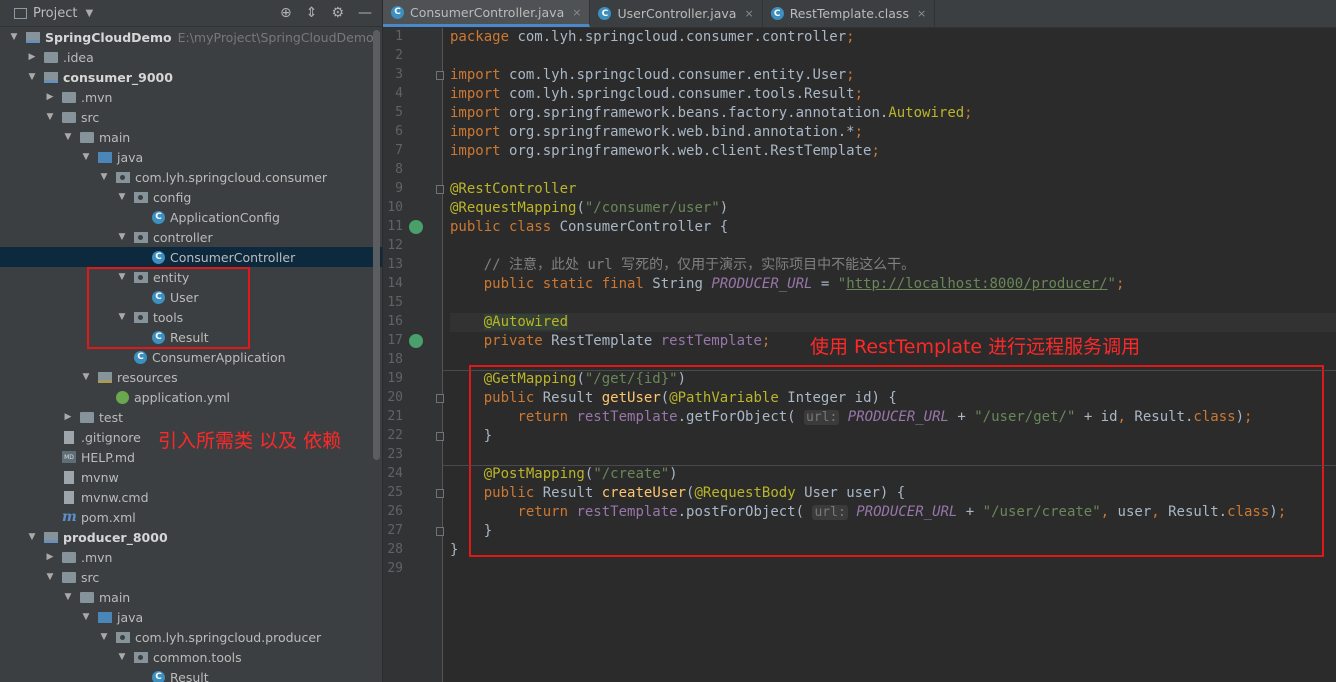 This screenshot has width=1336, height=682. Describe the element at coordinates (825, 284) in the screenshot. I see `code-token: =` at that location.